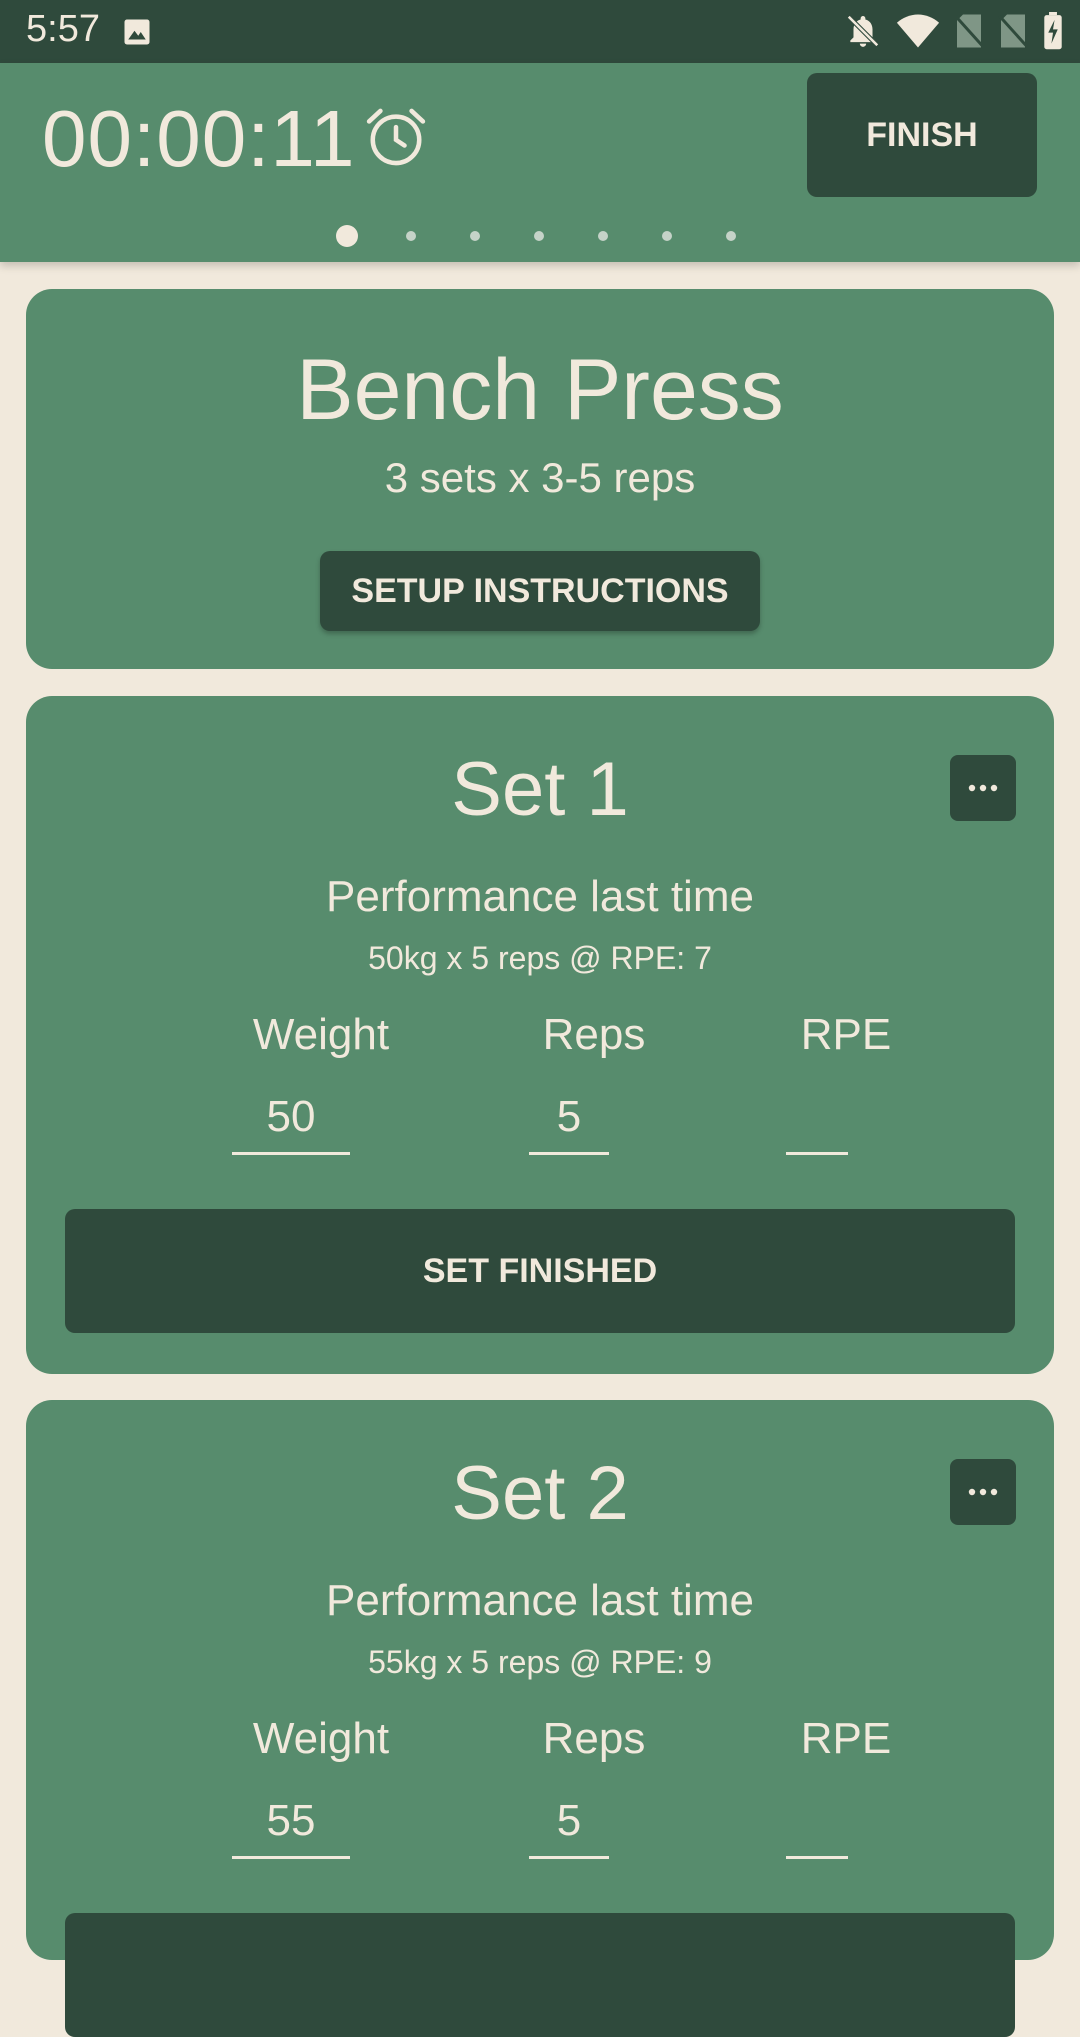  What do you see at coordinates (540, 1271) in the screenshot?
I see `set-finished-button: SET FINISHED` at bounding box center [540, 1271].